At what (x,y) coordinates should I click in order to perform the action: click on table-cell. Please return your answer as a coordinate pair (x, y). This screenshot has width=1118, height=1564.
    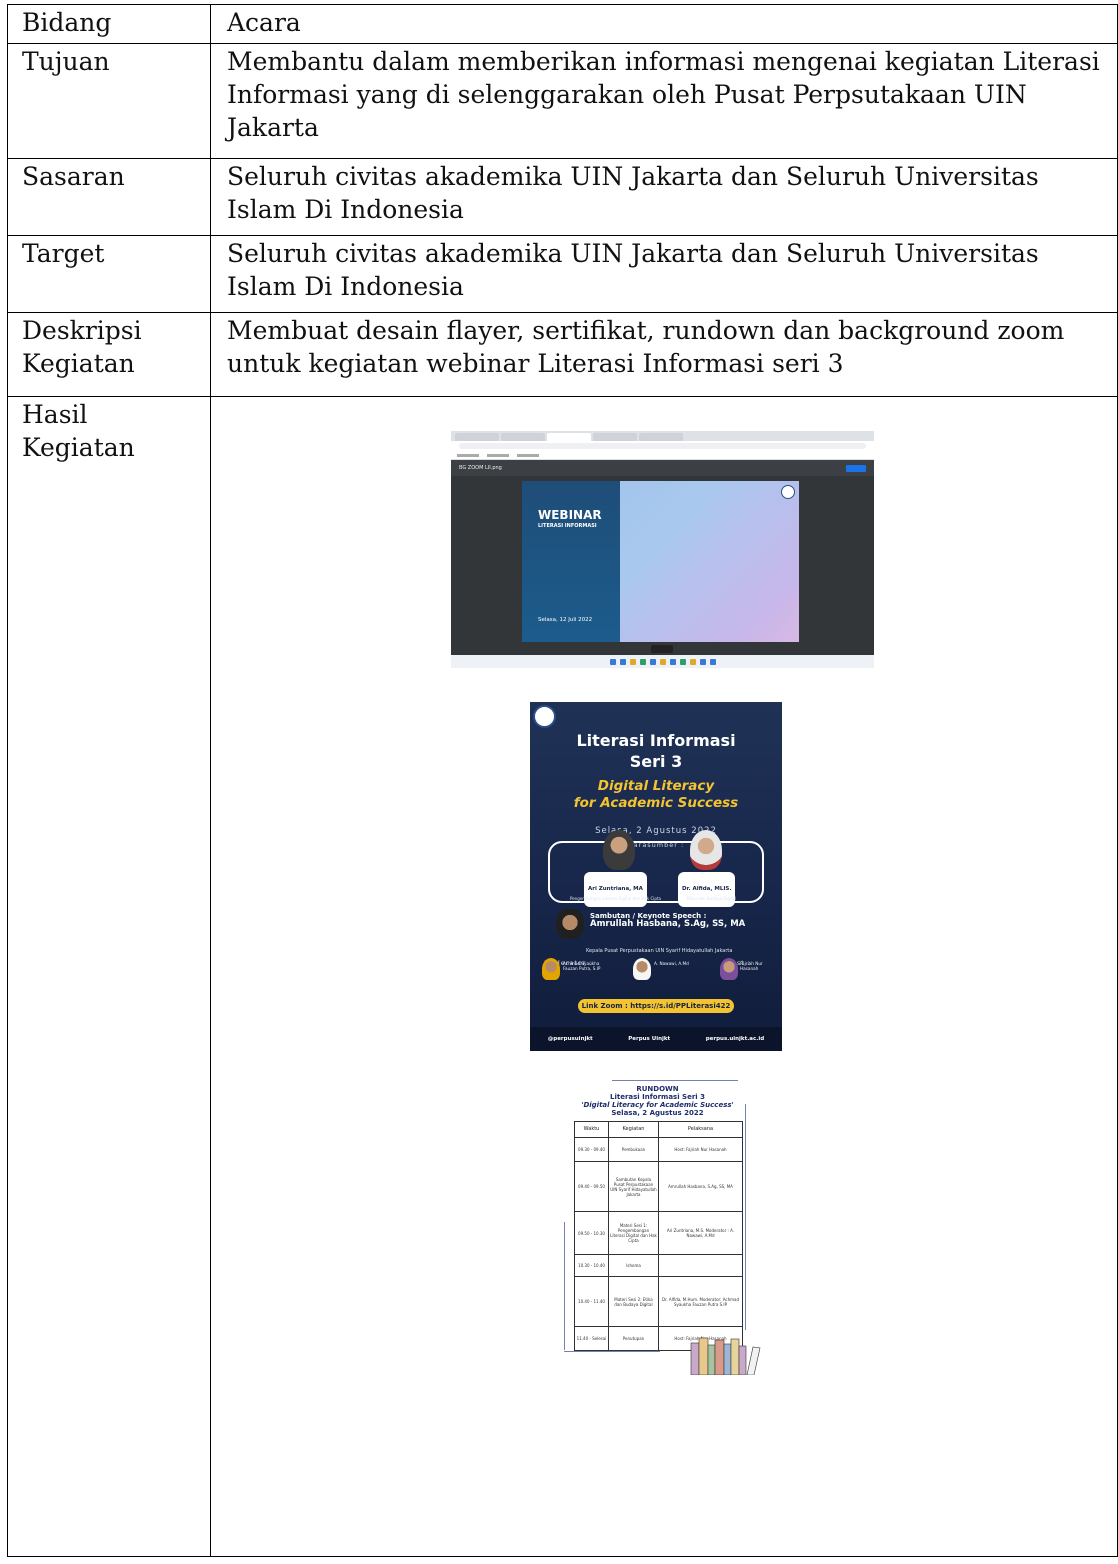
    Looking at the image, I should click on (700, 1265).